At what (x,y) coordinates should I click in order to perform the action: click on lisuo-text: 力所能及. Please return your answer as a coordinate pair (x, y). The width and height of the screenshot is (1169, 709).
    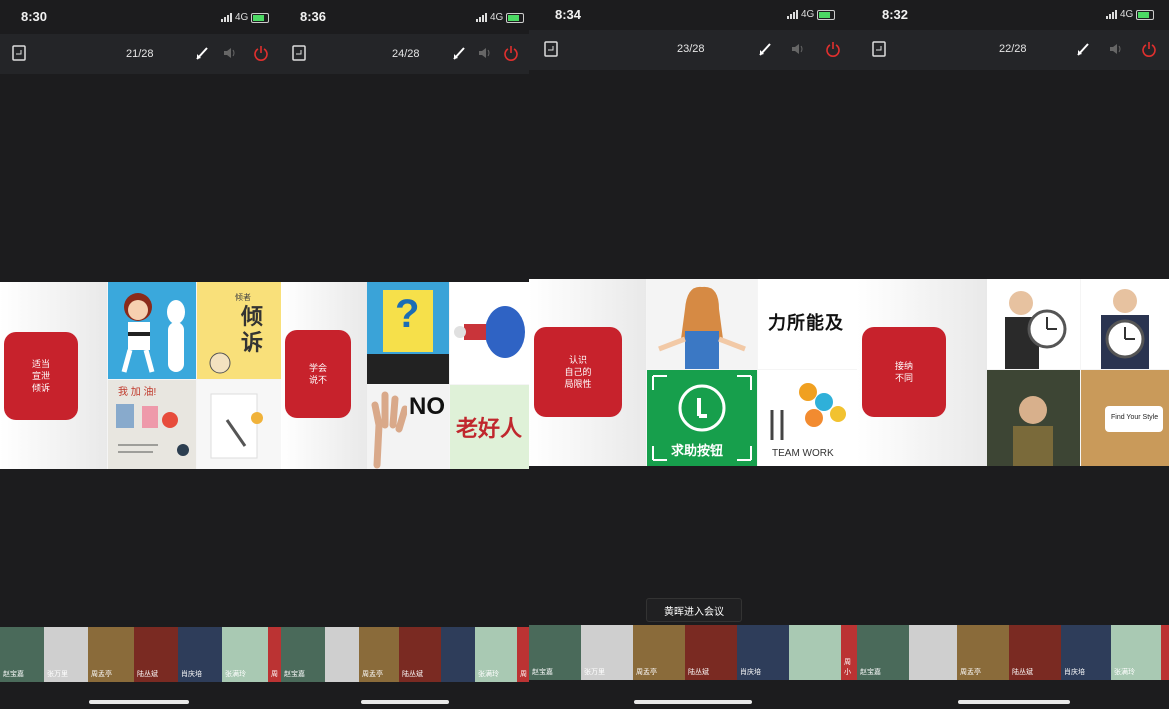
    Looking at the image, I should click on (806, 323).